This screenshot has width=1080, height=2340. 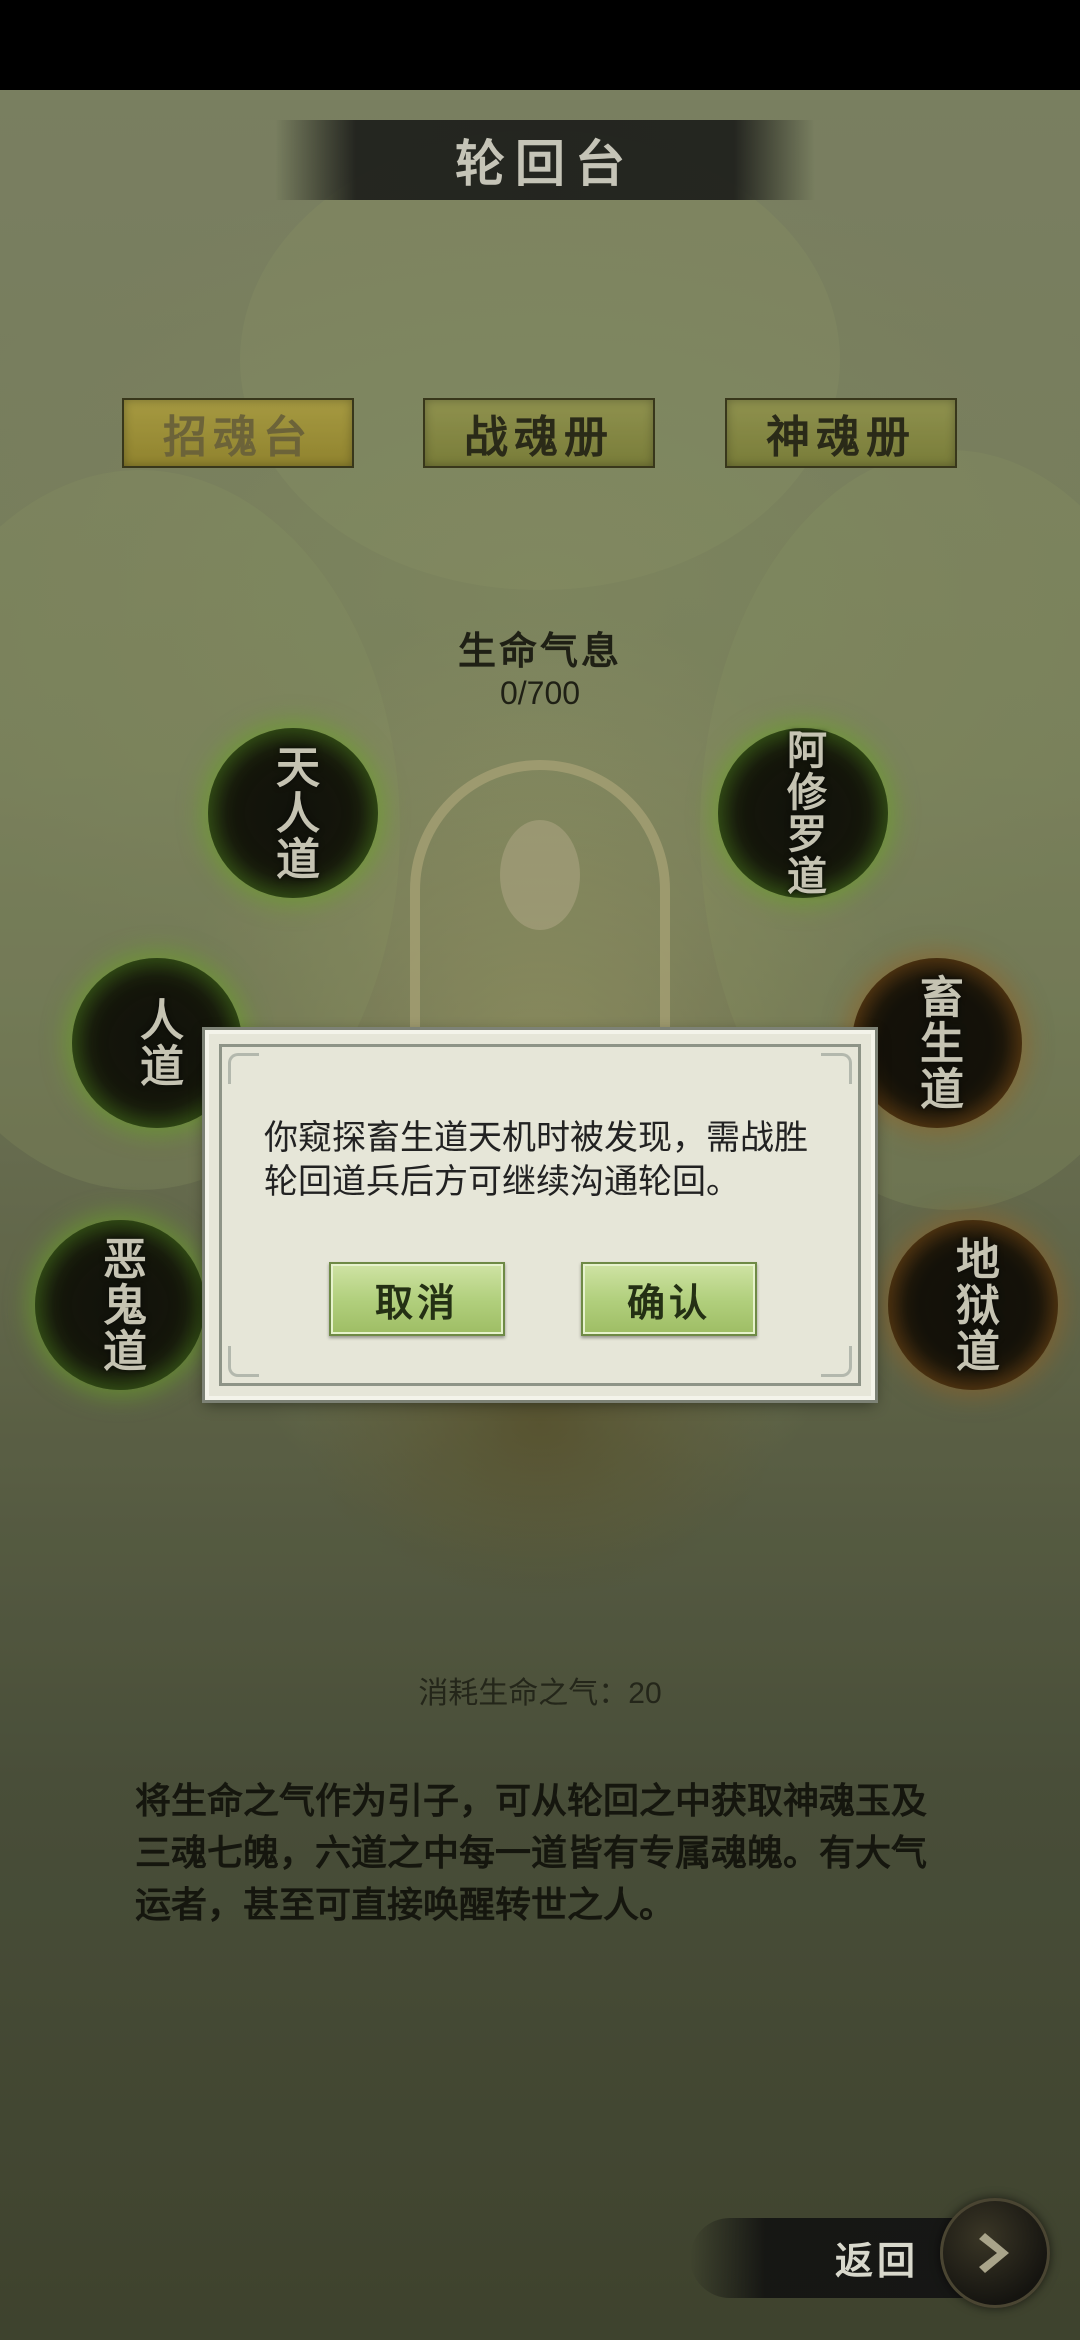 I want to click on confirm-dialog: 你窥探畜生道天机时被发现，需战胜轮回道兵后方可继续沟通轮回。 取消 确认, so click(x=540, y=1215).